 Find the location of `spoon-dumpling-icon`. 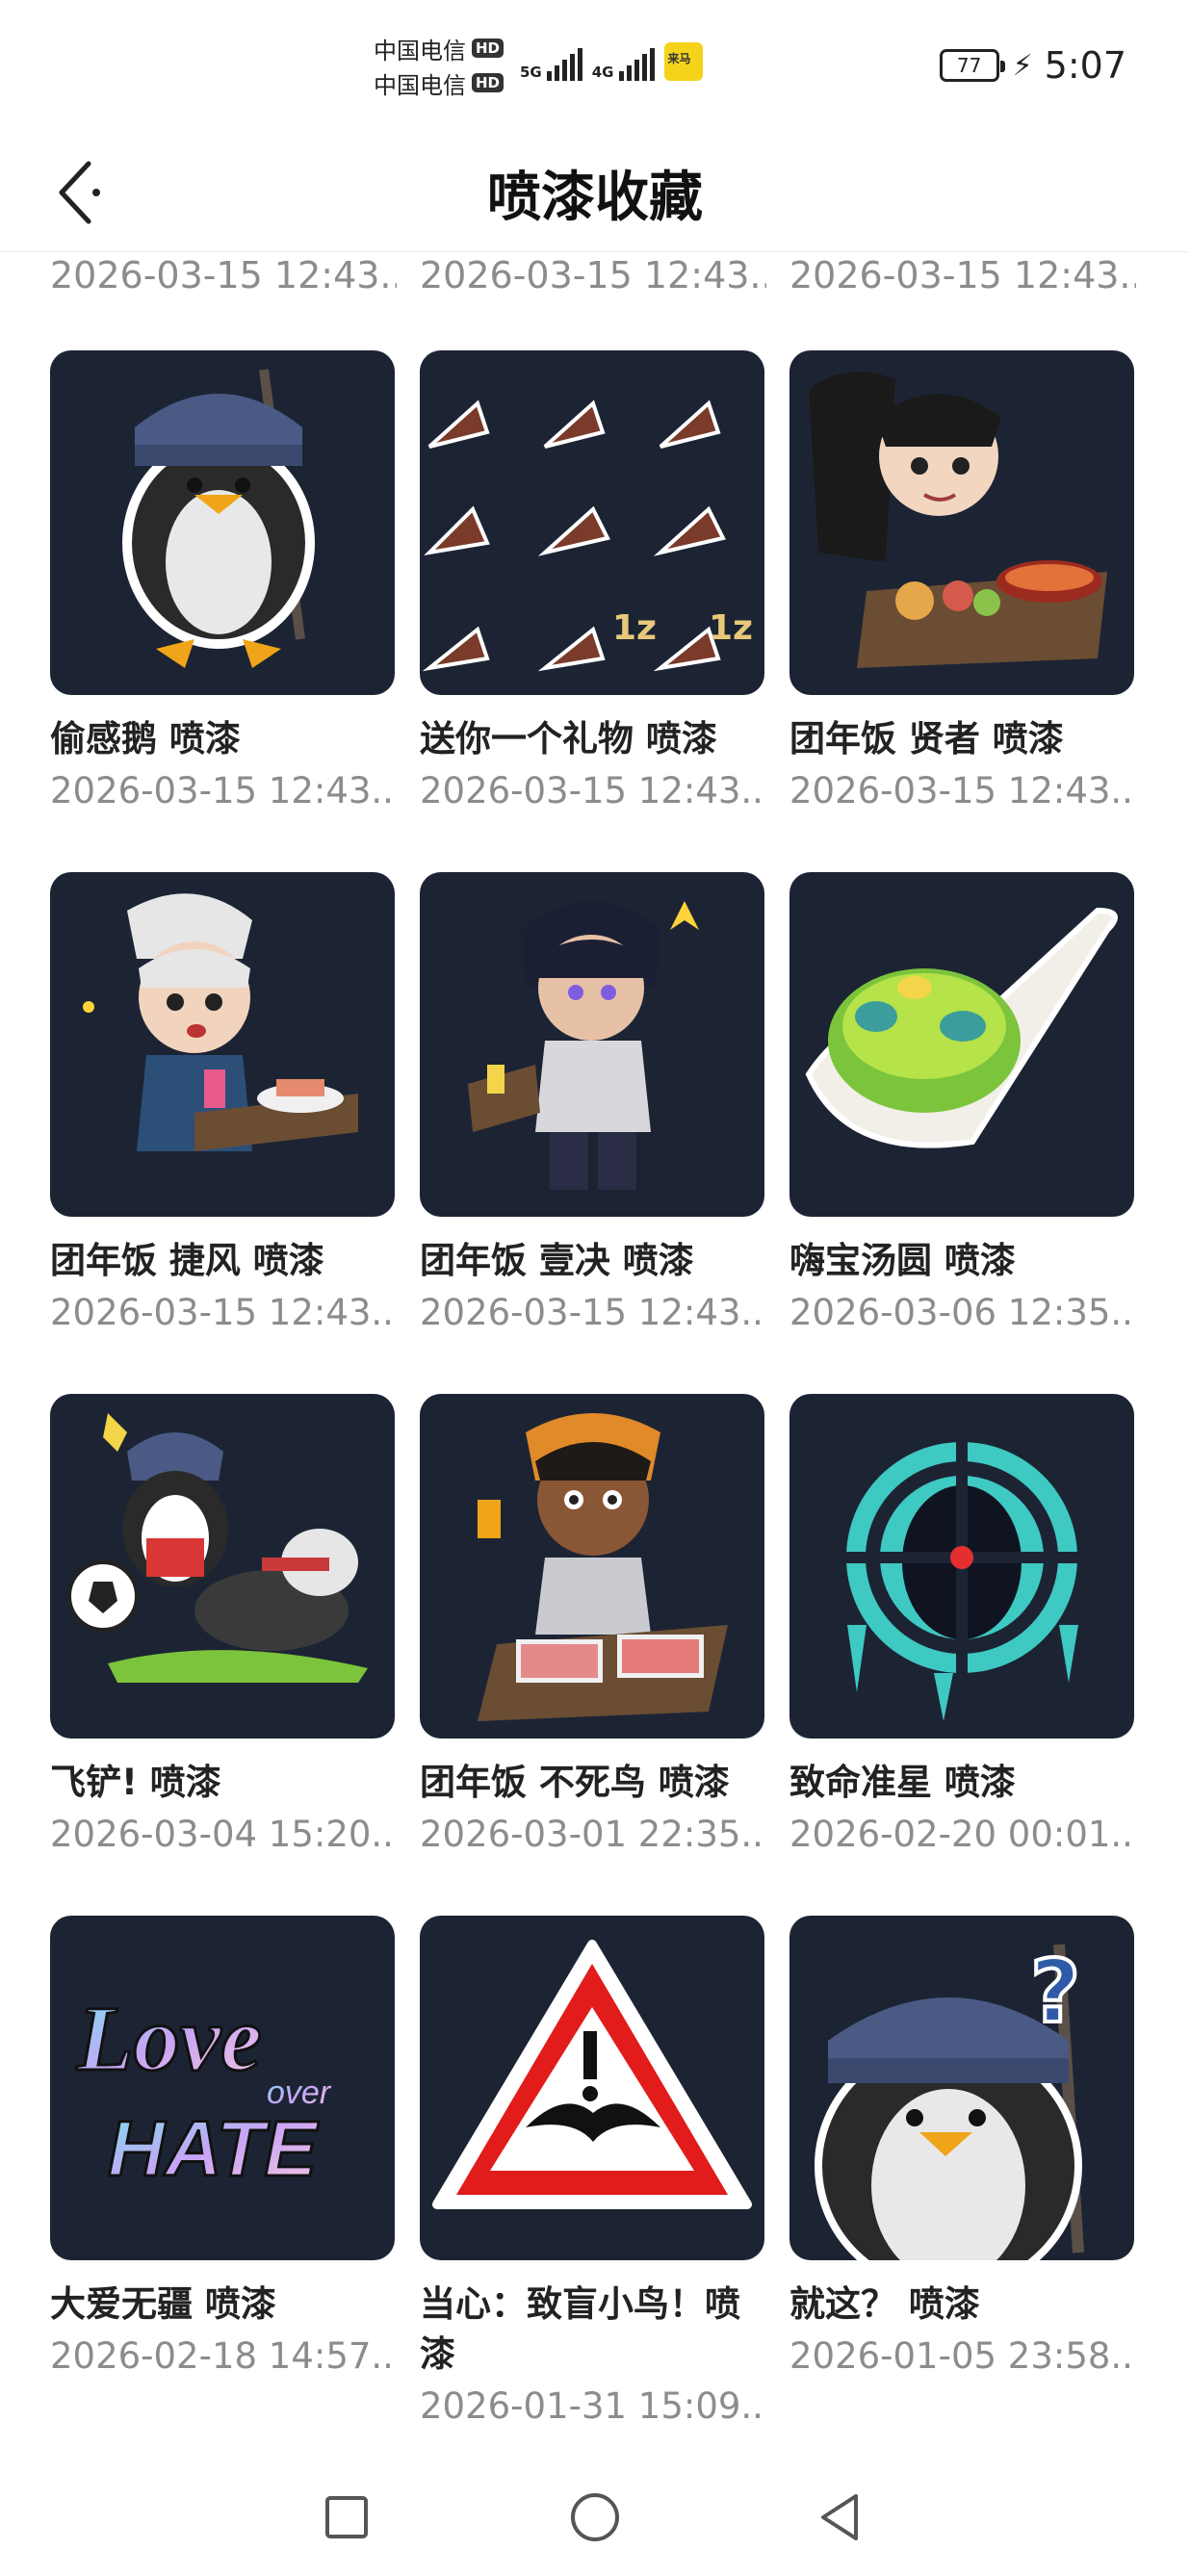

spoon-dumpling-icon is located at coordinates (962, 1028).